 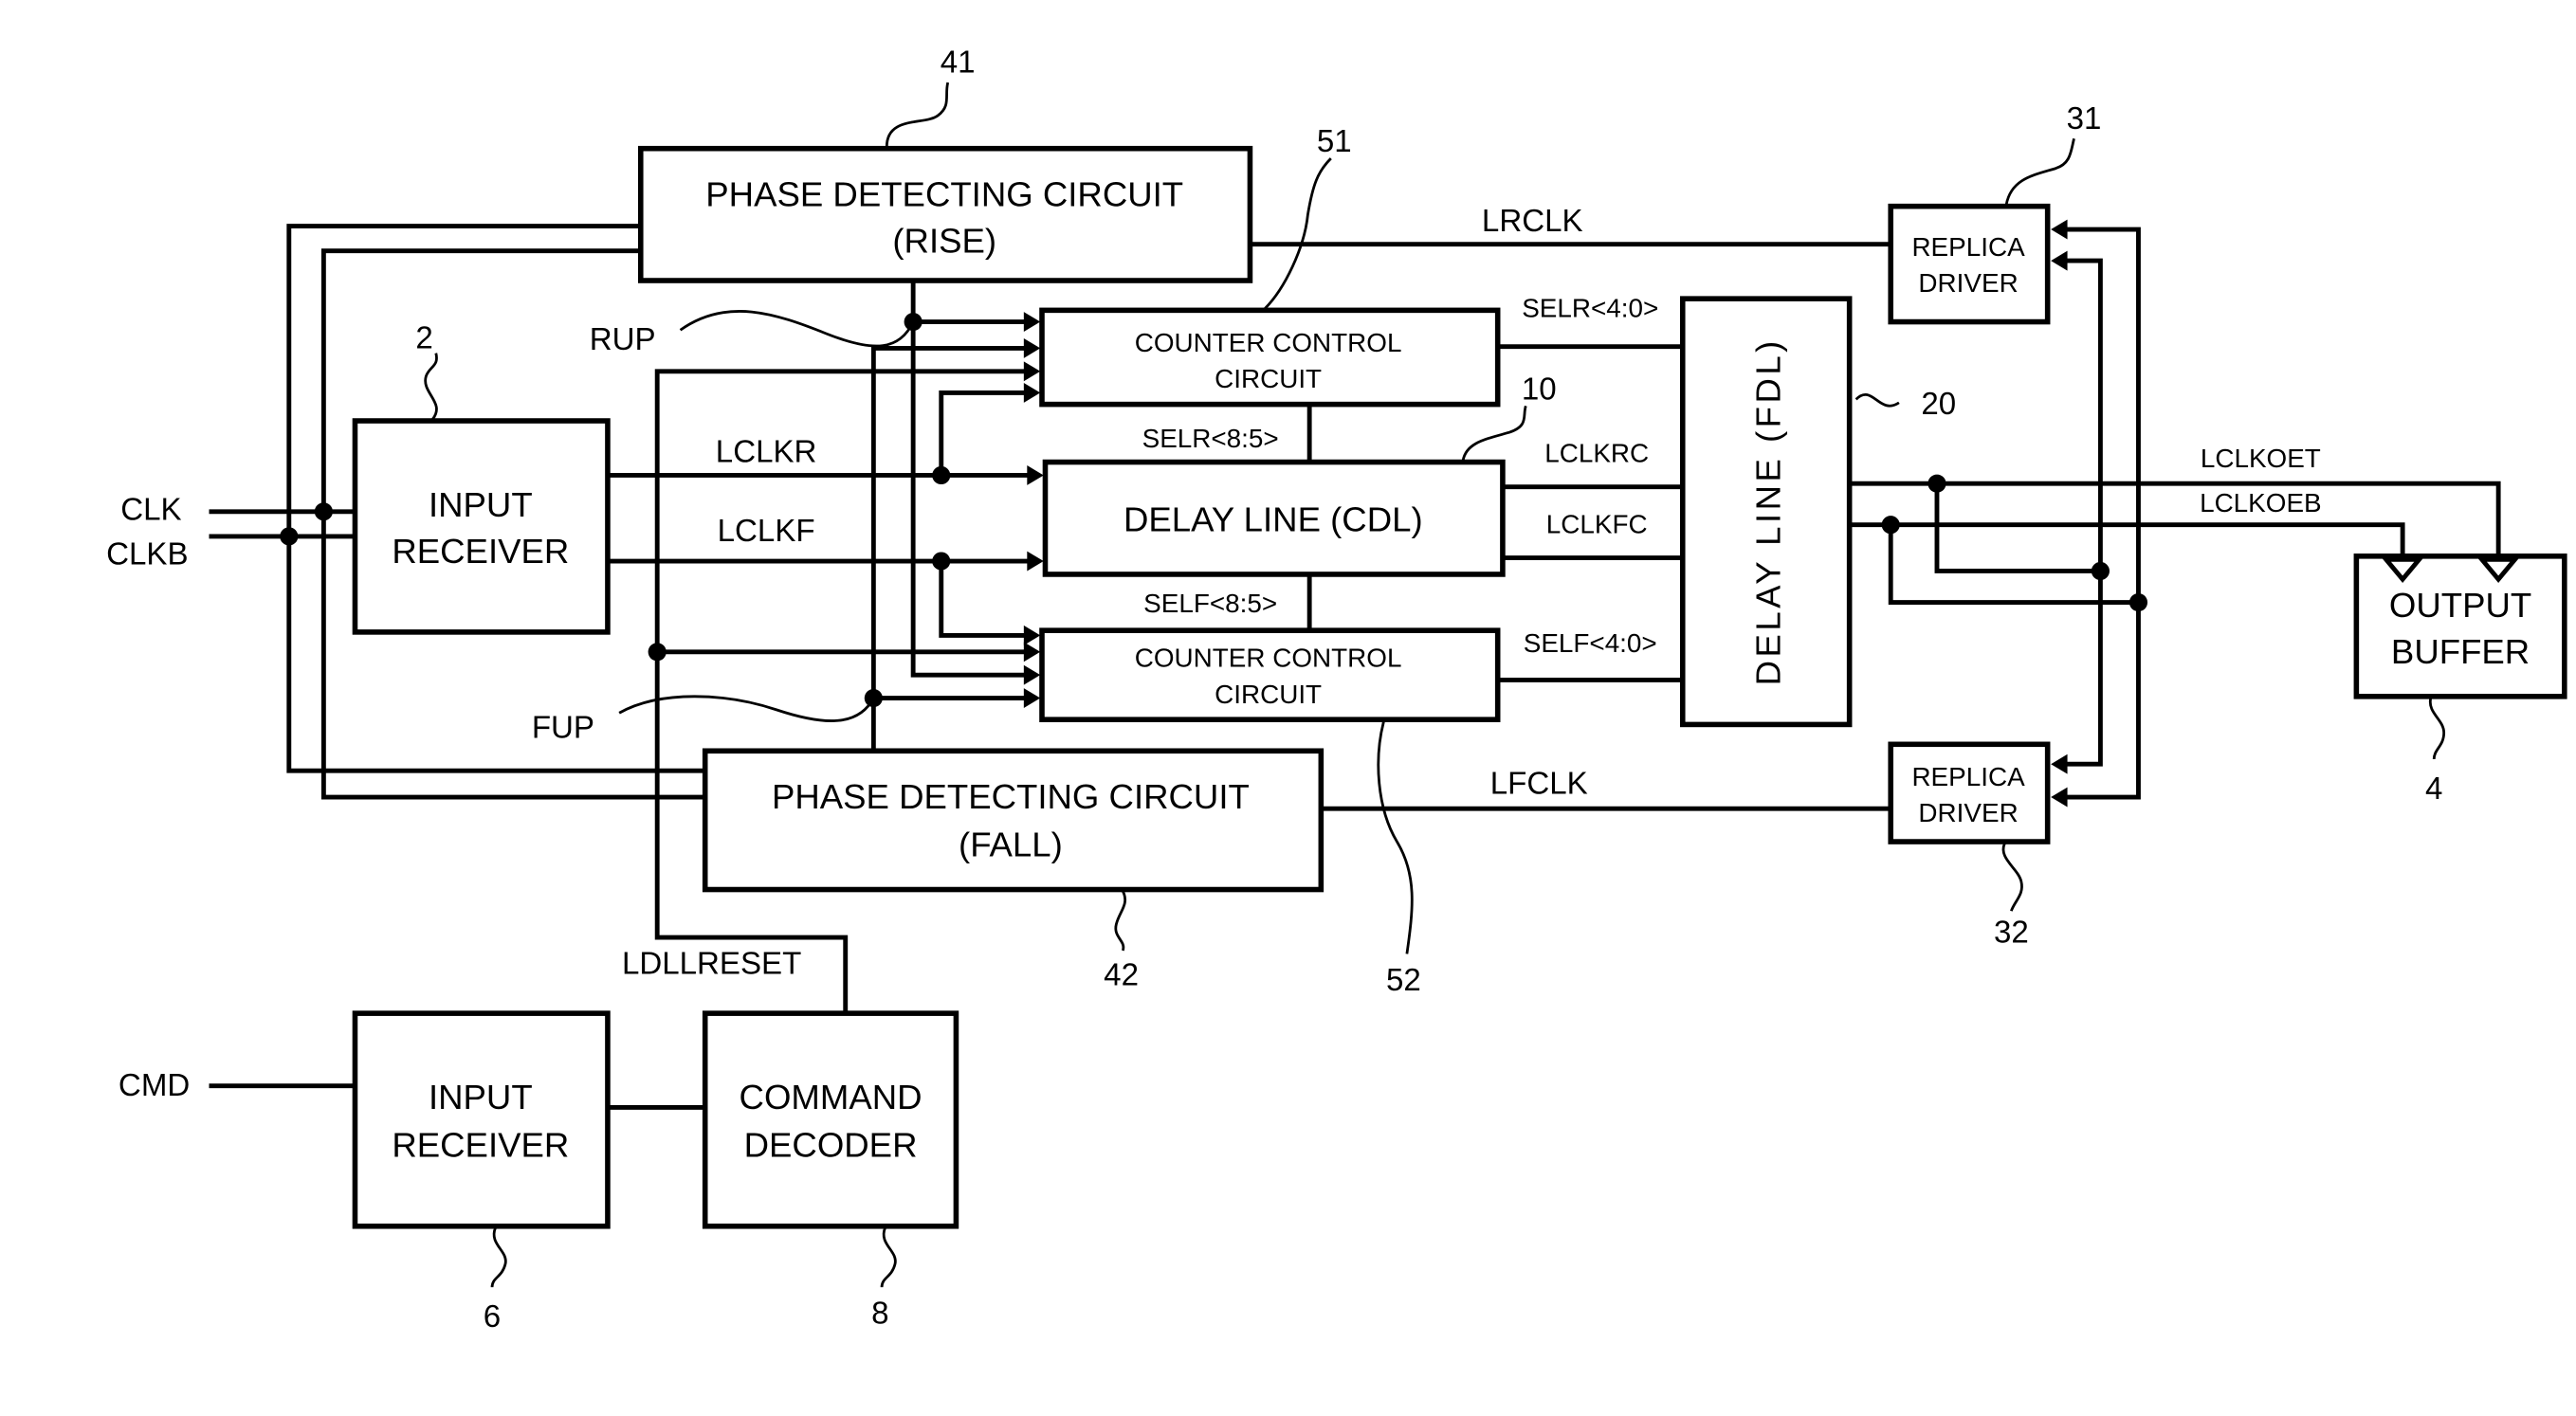 What do you see at coordinates (2011, 932) in the screenshot?
I see `ref-numeral: 32` at bounding box center [2011, 932].